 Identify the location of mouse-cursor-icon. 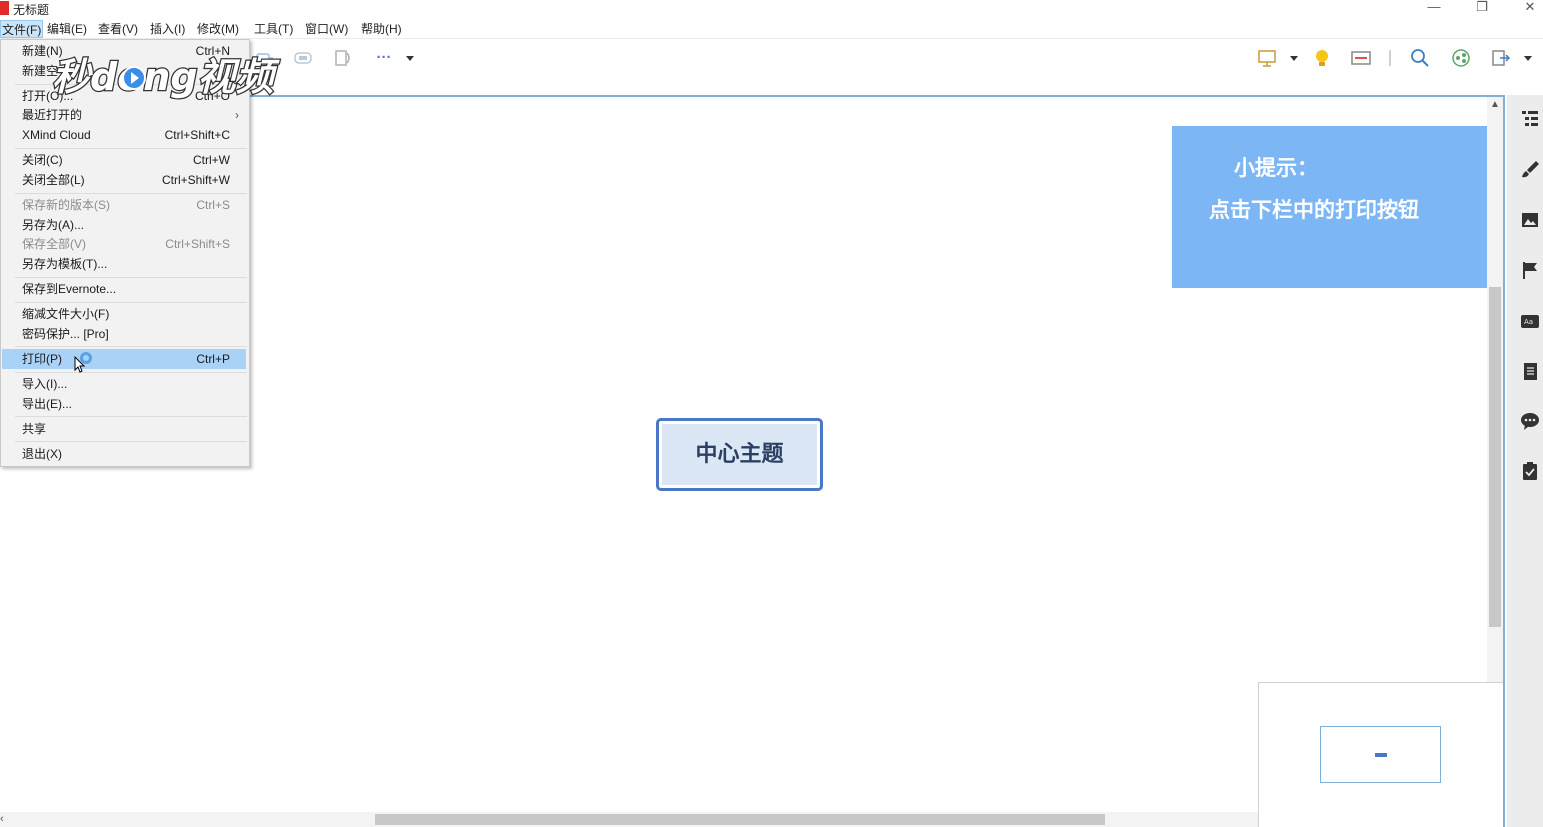
(80, 364).